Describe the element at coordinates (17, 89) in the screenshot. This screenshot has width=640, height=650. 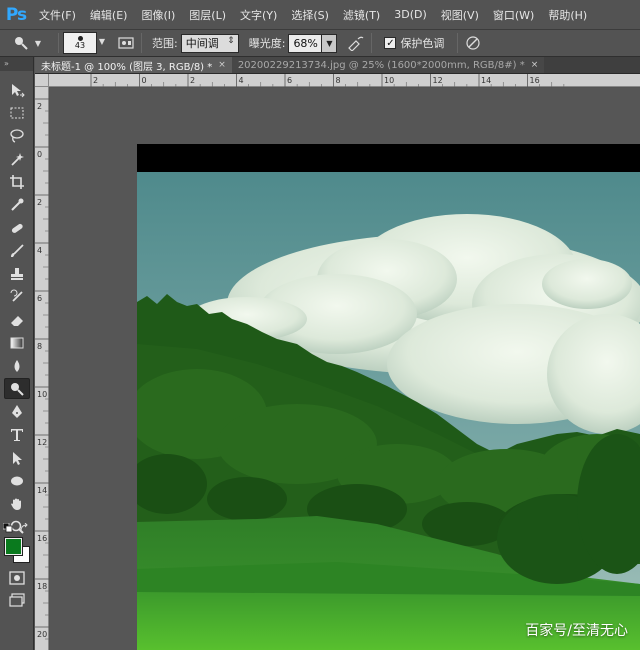
I see `move-tool` at that location.